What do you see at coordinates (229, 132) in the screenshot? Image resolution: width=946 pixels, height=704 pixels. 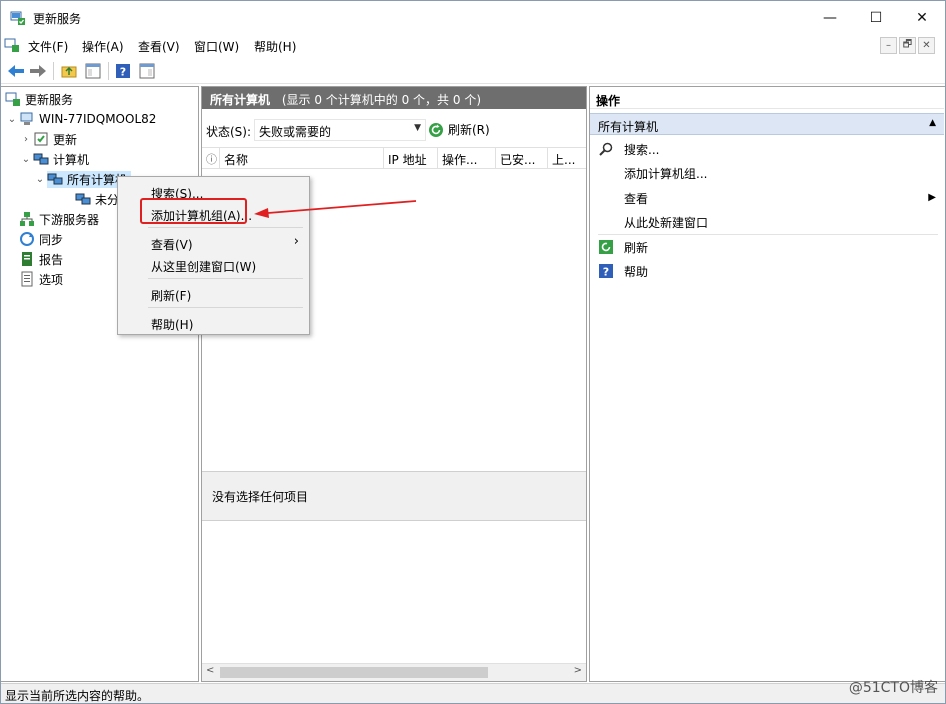 I see `status-label: 状态(S):` at bounding box center [229, 132].